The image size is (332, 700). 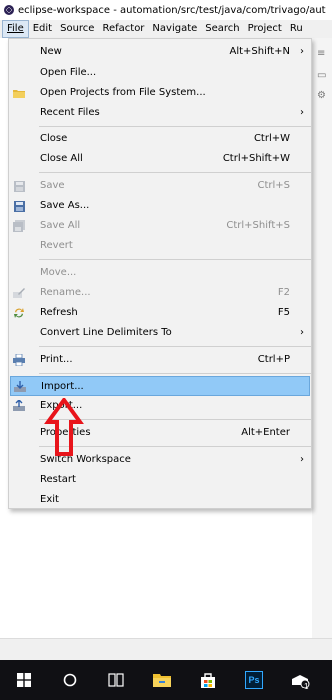 What do you see at coordinates (166, 649) in the screenshot?
I see `status-bar` at bounding box center [166, 649].